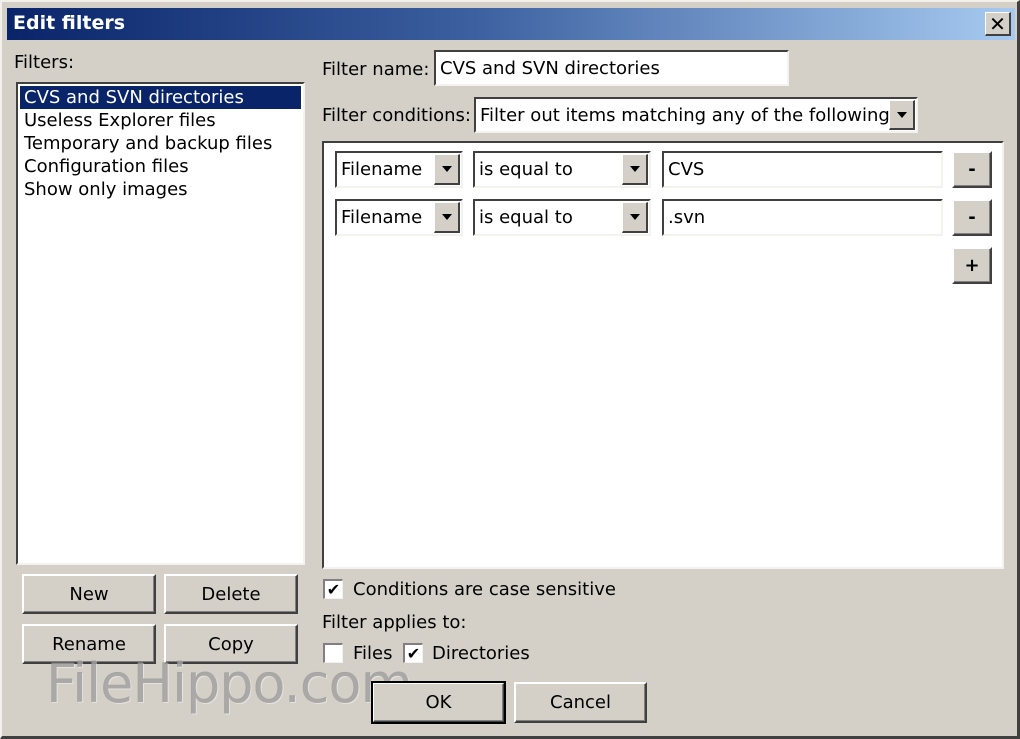 The image size is (1020, 739). What do you see at coordinates (484, 589) in the screenshot?
I see `case-sensitive-label: Conditions are case sensitive` at bounding box center [484, 589].